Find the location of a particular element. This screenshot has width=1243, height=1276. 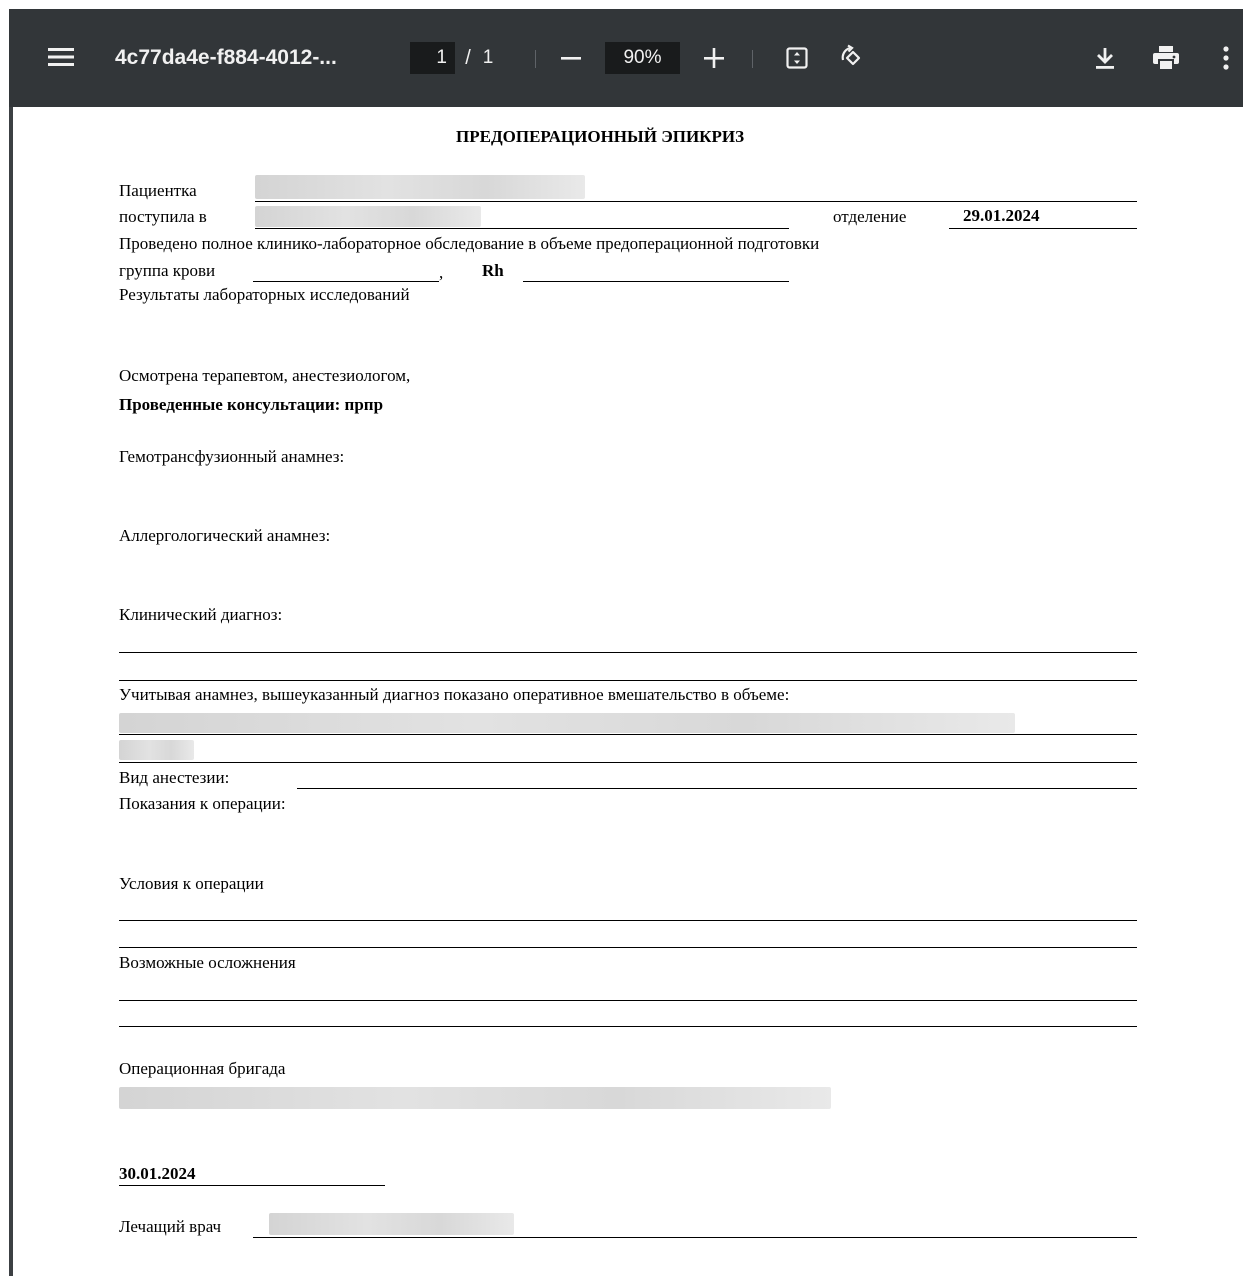

rotate-button is located at coordinates (852, 58).